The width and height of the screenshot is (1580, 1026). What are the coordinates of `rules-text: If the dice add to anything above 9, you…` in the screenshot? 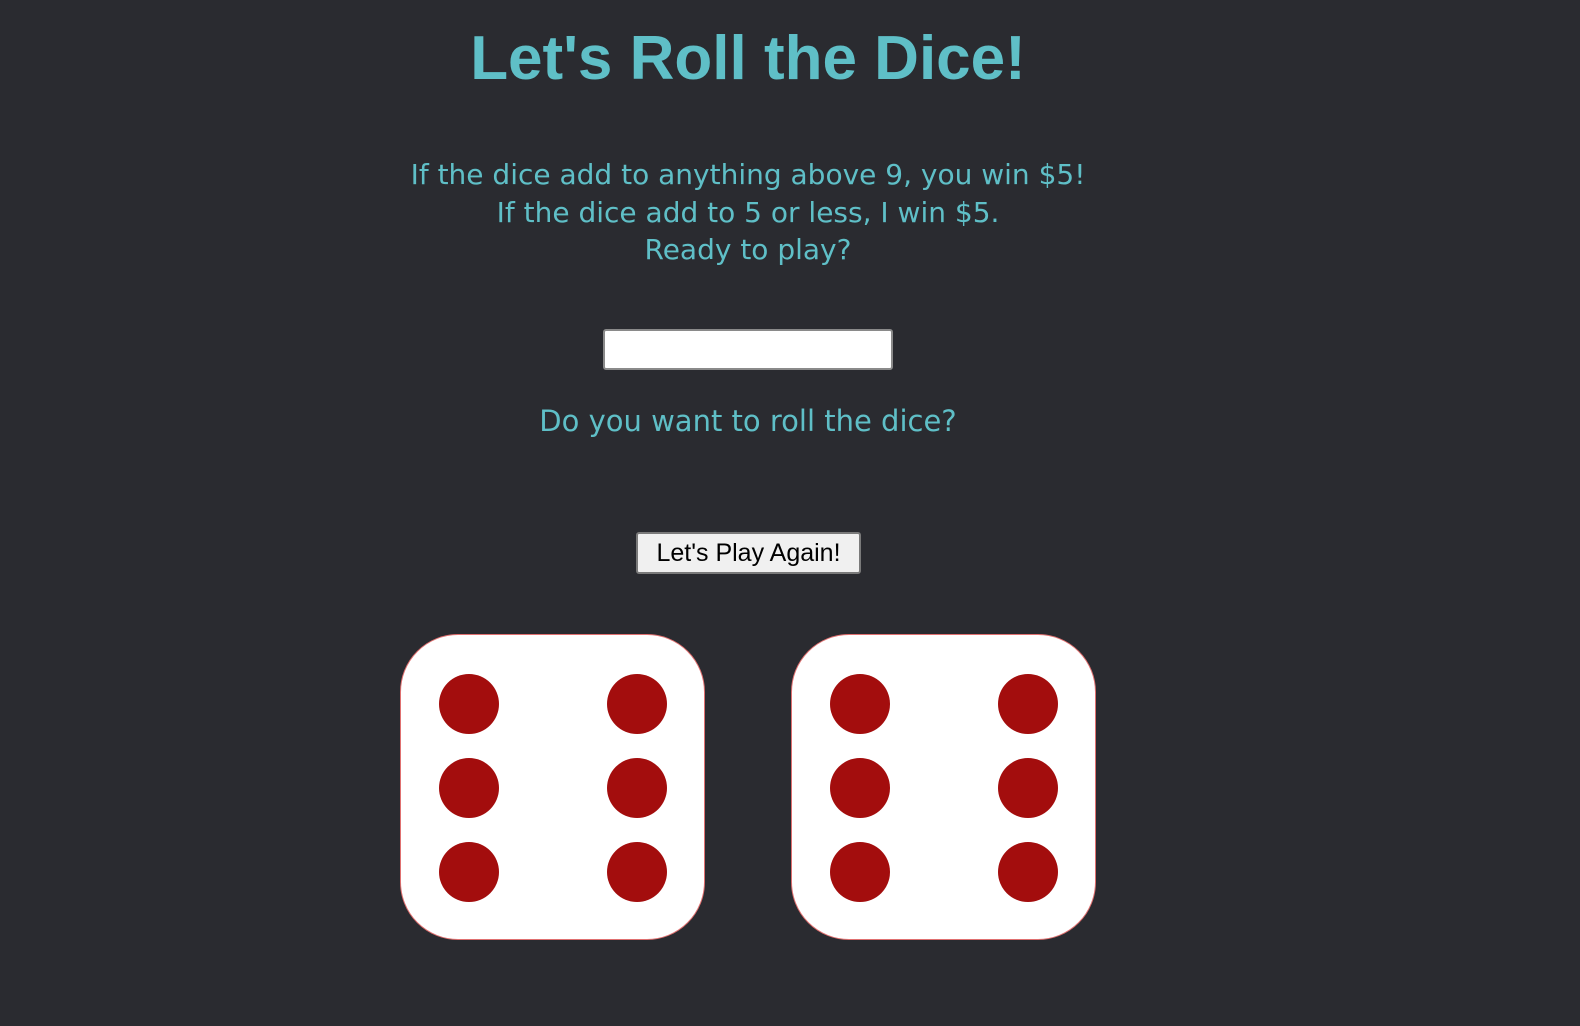 It's located at (748, 212).